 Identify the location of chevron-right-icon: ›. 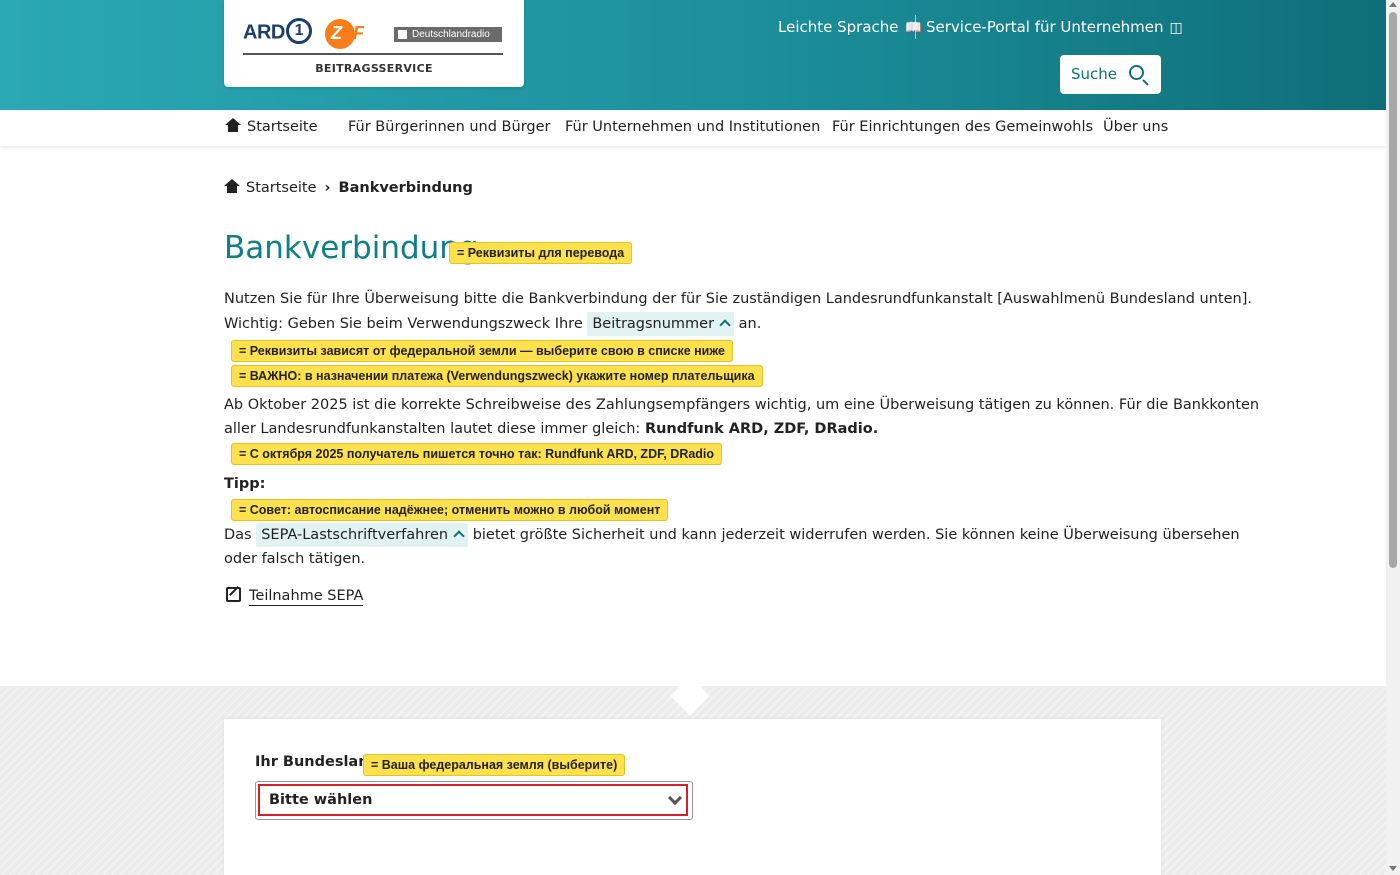
(327, 188).